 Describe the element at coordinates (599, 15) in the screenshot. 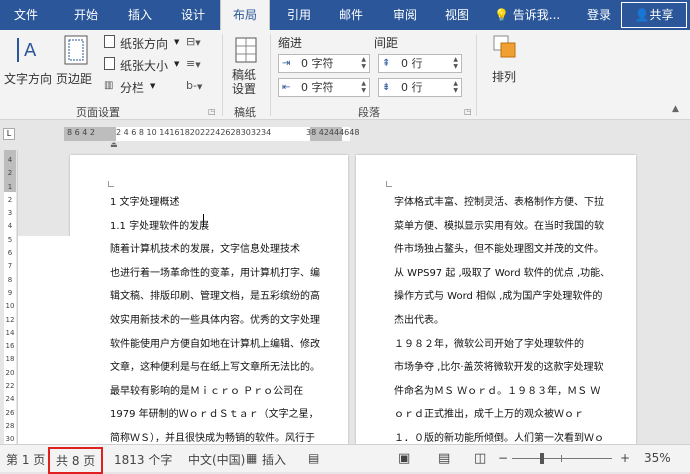

I see `login-button: 登录` at that location.